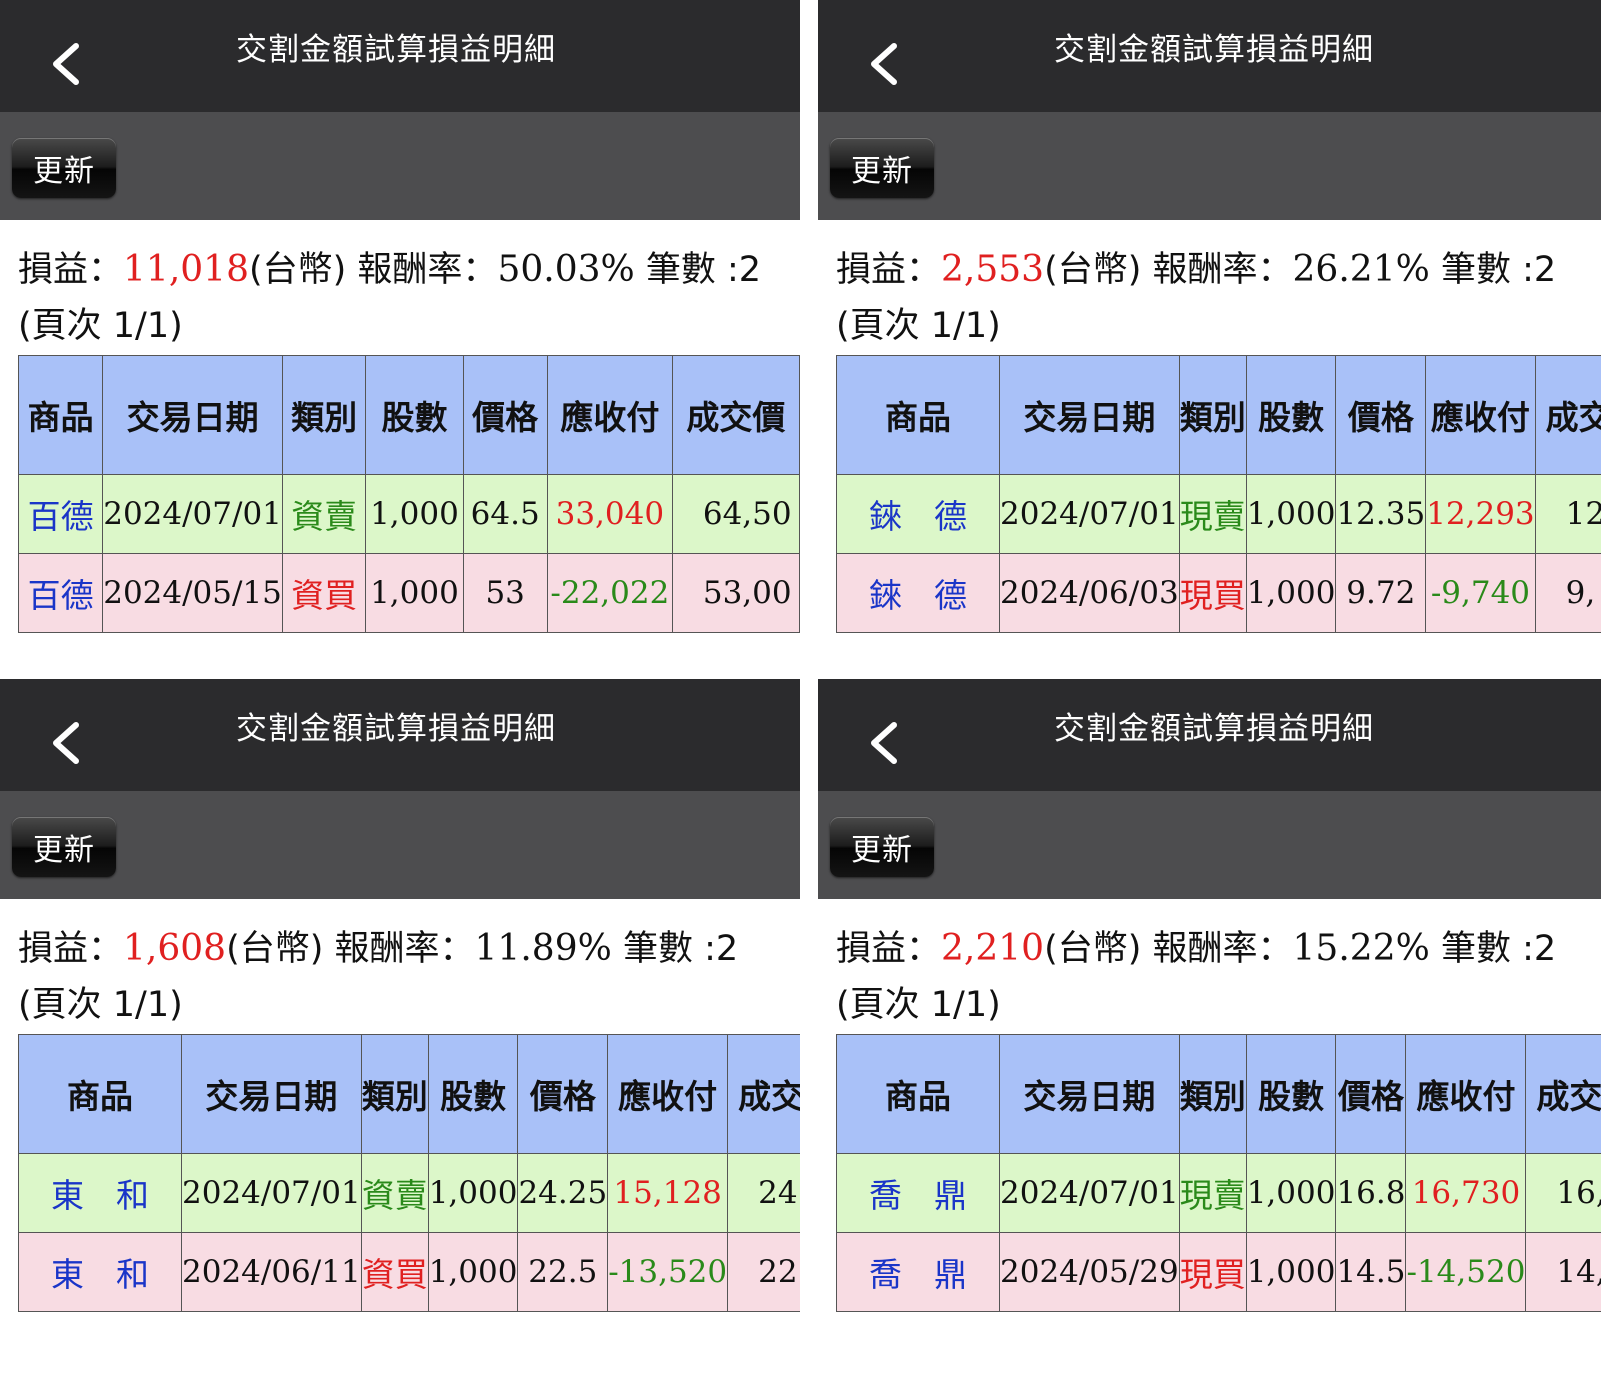 Image resolution: width=1601 pixels, height=1382 pixels. Describe the element at coordinates (192, 415) in the screenshot. I see `col-date: 交易日期` at that location.